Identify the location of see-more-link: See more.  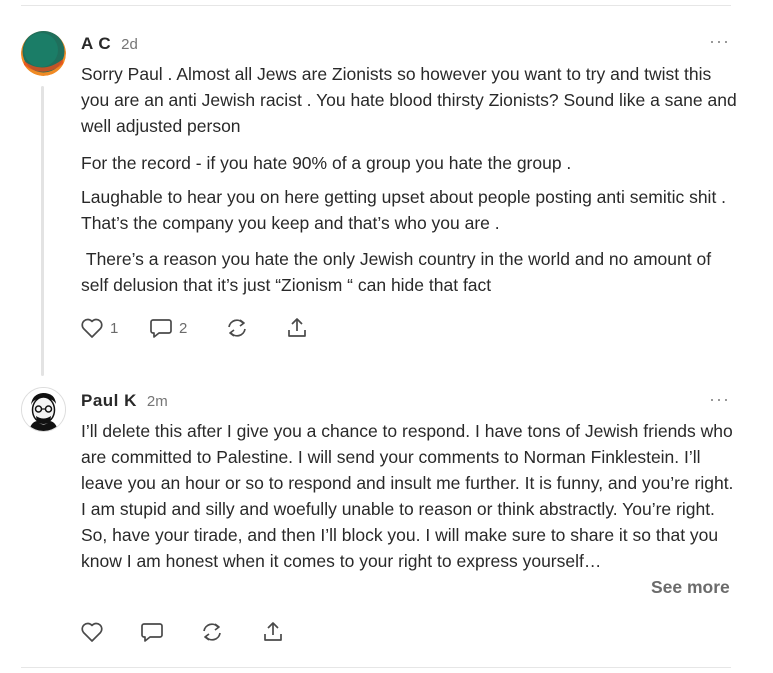
(690, 587).